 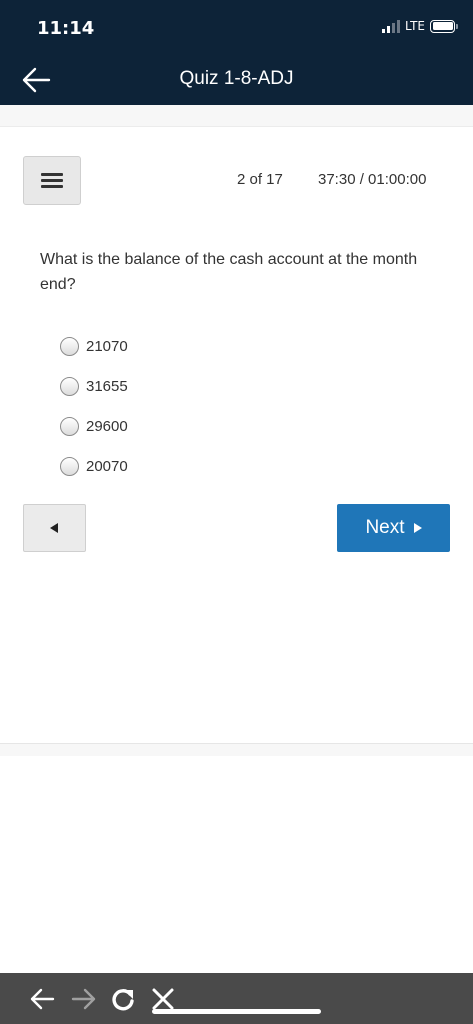 I want to click on battery-icon, so click(x=444, y=26).